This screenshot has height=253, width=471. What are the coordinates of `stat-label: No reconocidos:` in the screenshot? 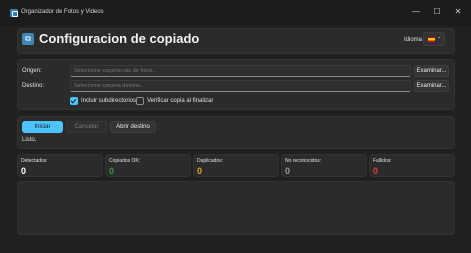 It's located at (303, 161).